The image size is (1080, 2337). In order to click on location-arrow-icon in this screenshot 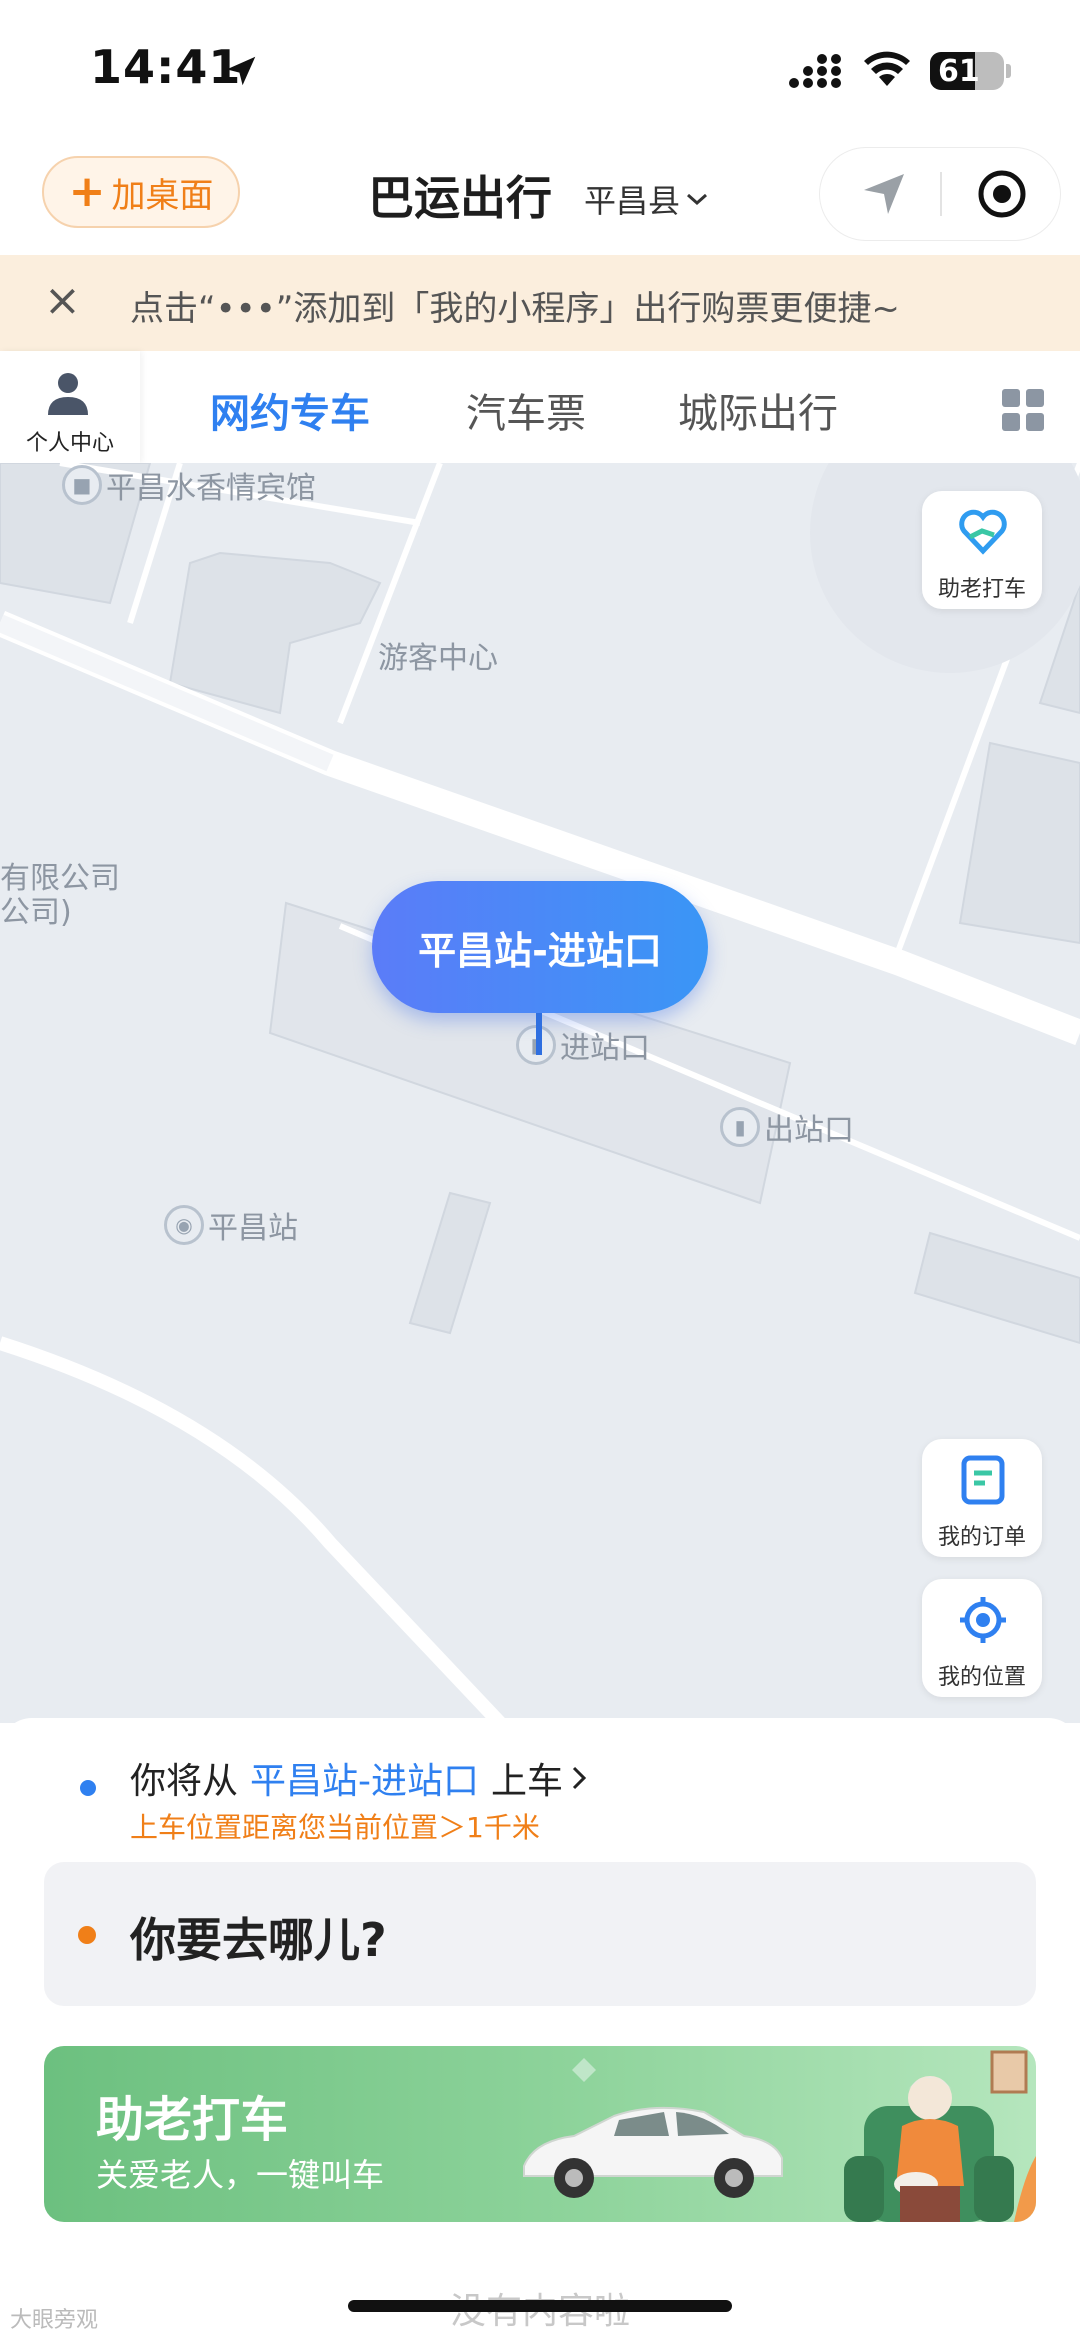, I will do `click(241, 71)`.